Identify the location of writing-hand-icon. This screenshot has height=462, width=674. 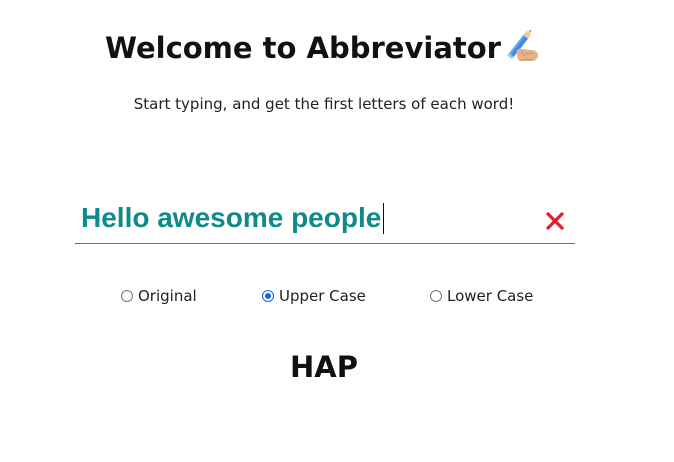
(524, 47).